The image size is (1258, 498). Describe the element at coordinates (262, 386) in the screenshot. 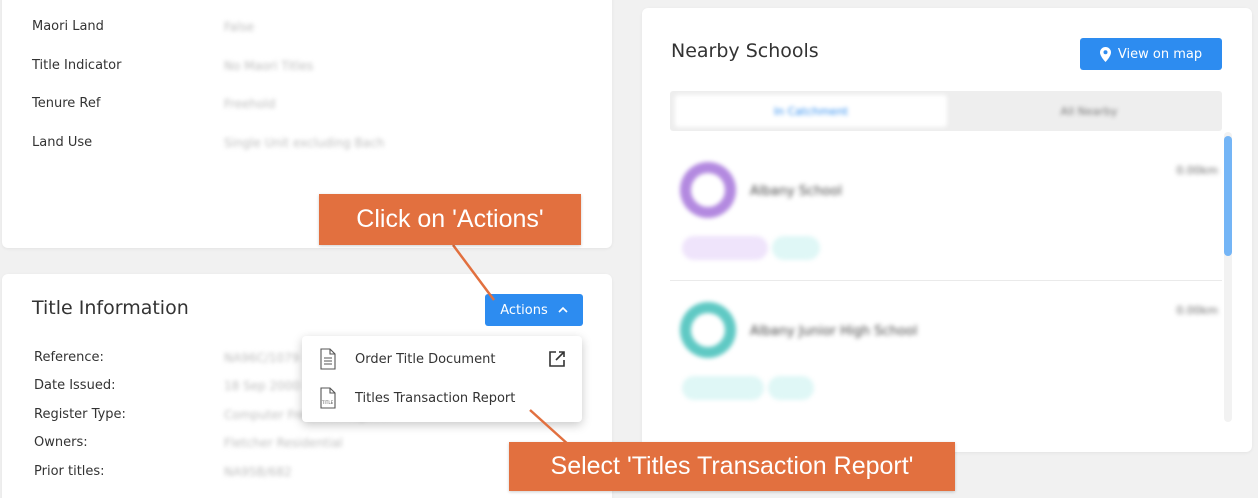

I see `ti-value-date-issued: 18 Sep 2000` at that location.